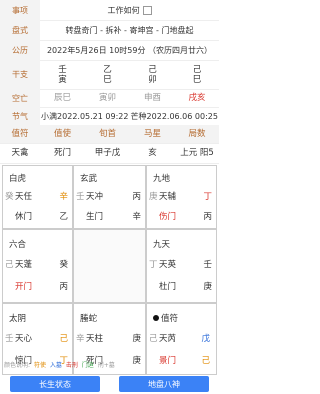 The width and height of the screenshot is (320, 394). Describe the element at coordinates (62, 153) in the screenshot. I see `info-value-2: 死门` at that location.